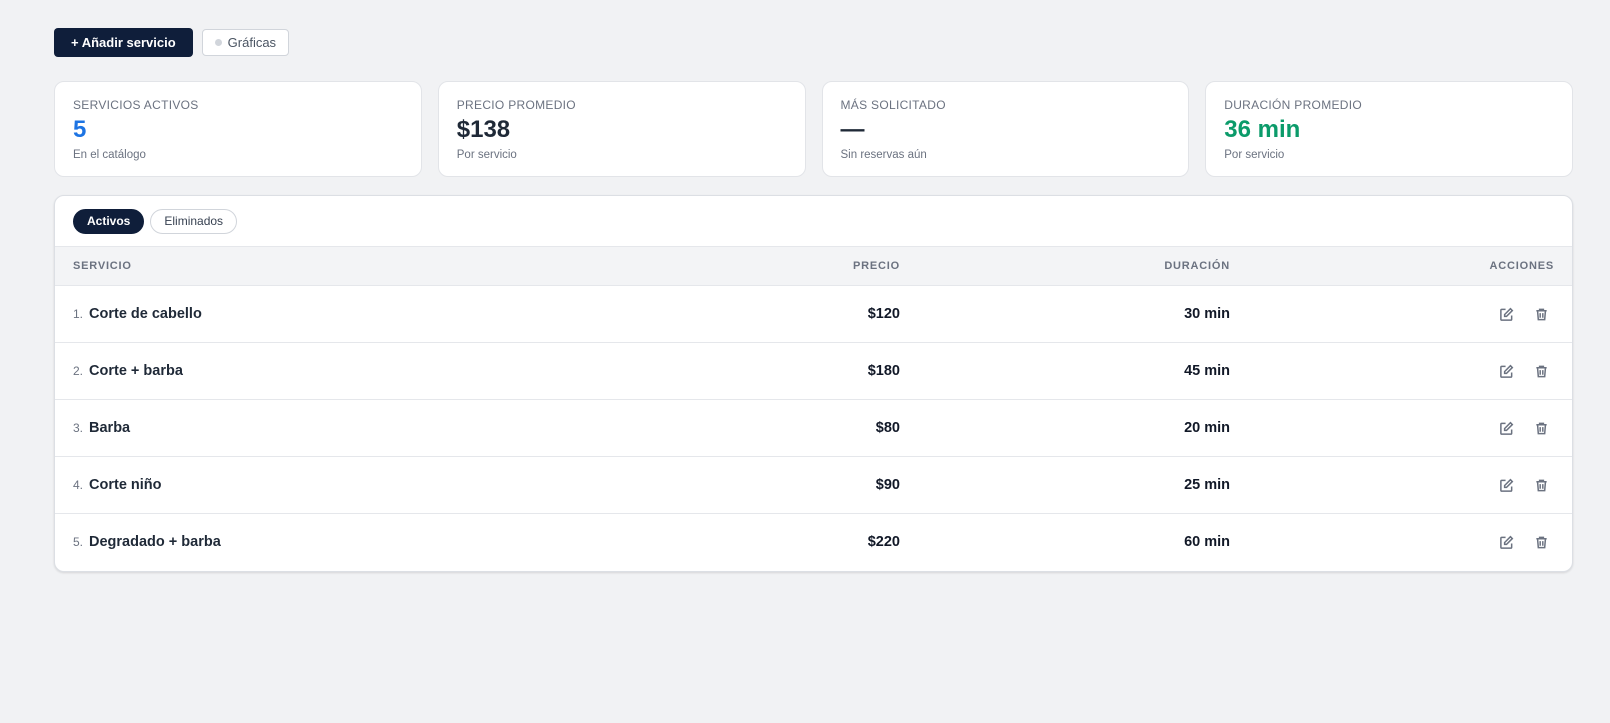 The width and height of the screenshot is (1610, 723). What do you see at coordinates (123, 42) in the screenshot?
I see `add-service-button: + Añadir servicio` at bounding box center [123, 42].